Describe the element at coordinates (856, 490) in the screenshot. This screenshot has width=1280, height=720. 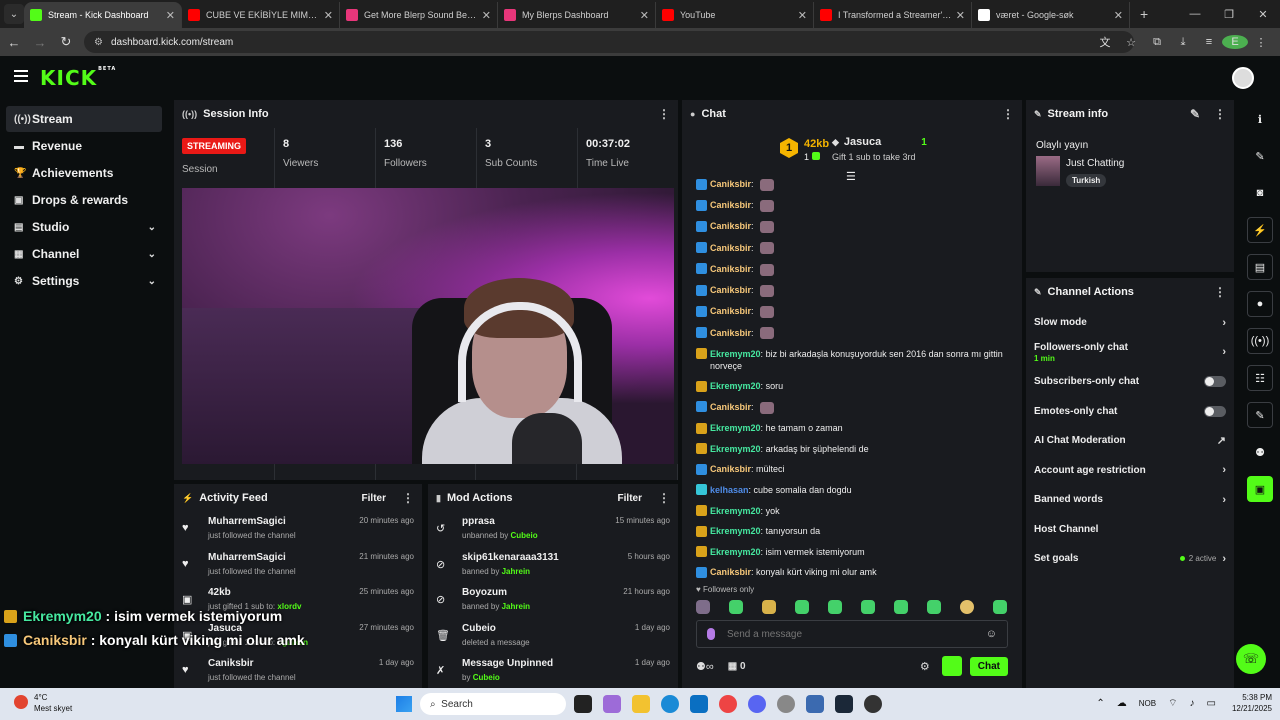
I see `chat-message: kelhasan: cube somalia dan dogdu` at that location.